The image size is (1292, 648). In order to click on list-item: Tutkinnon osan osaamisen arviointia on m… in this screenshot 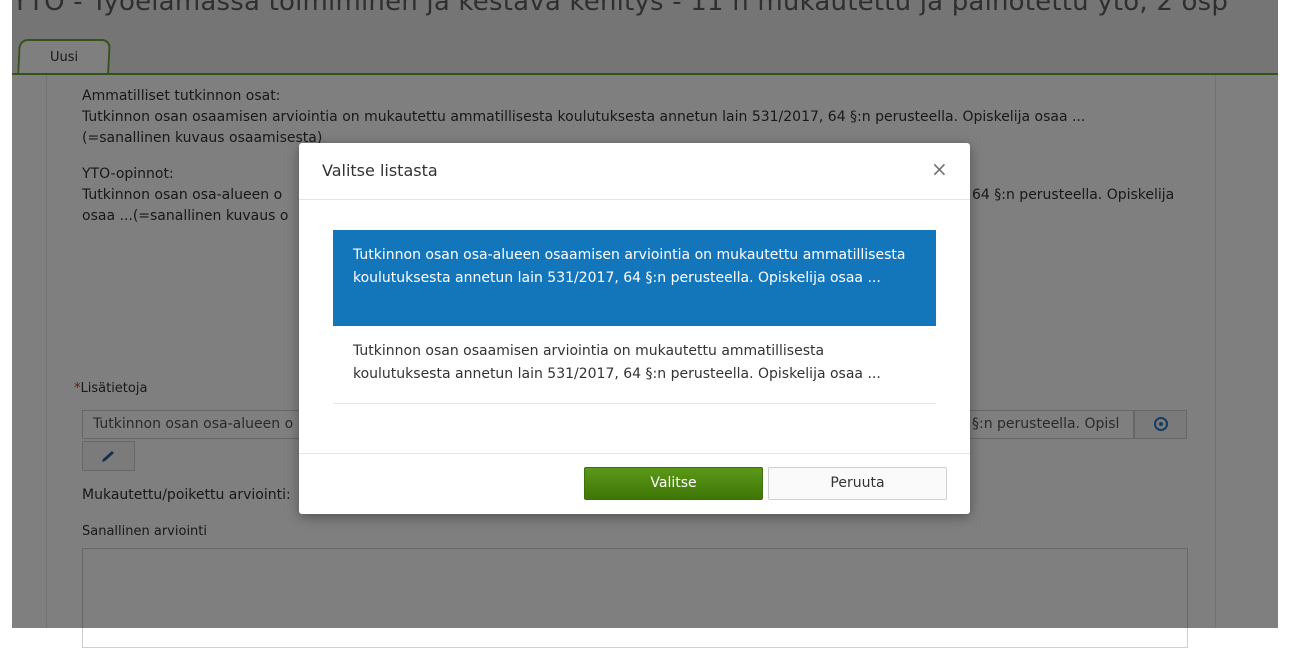, I will do `click(634, 365)`.